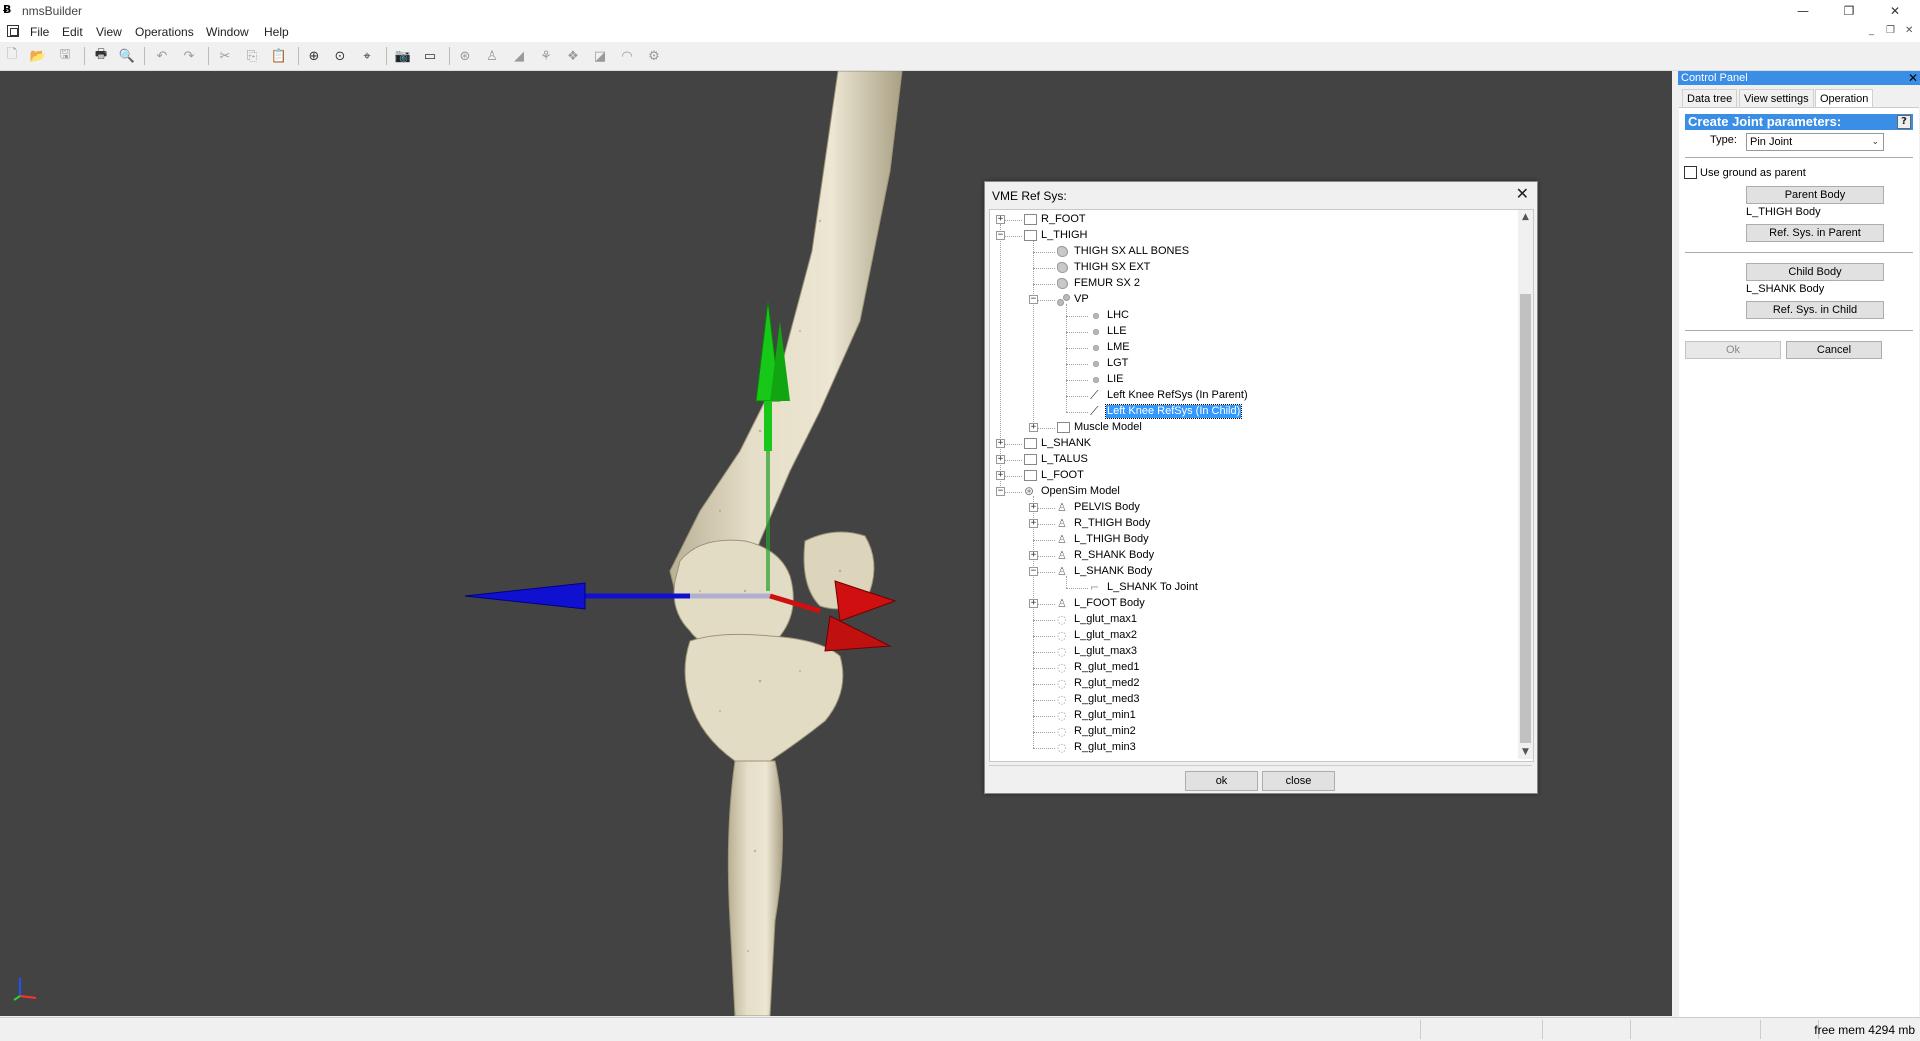 This screenshot has width=1920, height=1041. Describe the element at coordinates (1107, 507) in the screenshot. I see `tree-item-label: PELVIS Body` at that location.